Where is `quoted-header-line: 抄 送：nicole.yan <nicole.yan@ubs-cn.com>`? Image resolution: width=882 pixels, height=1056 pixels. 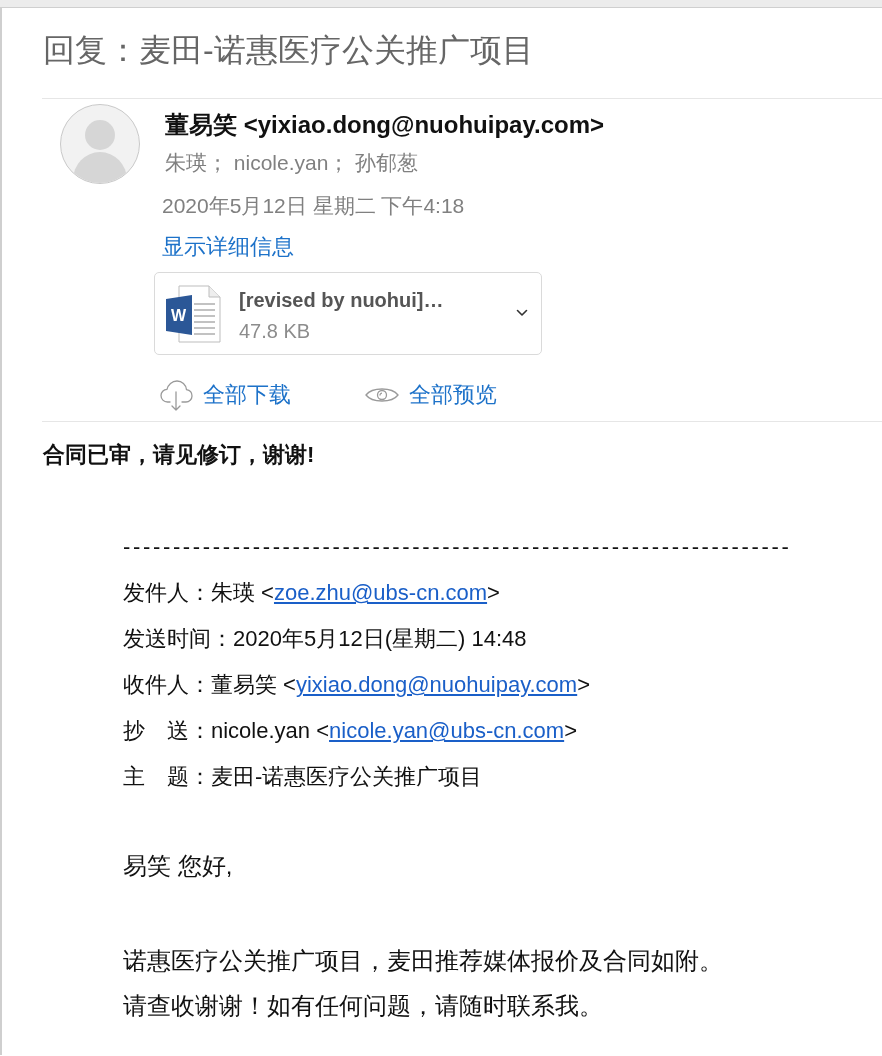
quoted-header-line: 抄 送：nicole.yan <nicole.yan@ubs-cn.com> is located at coordinates (350, 731).